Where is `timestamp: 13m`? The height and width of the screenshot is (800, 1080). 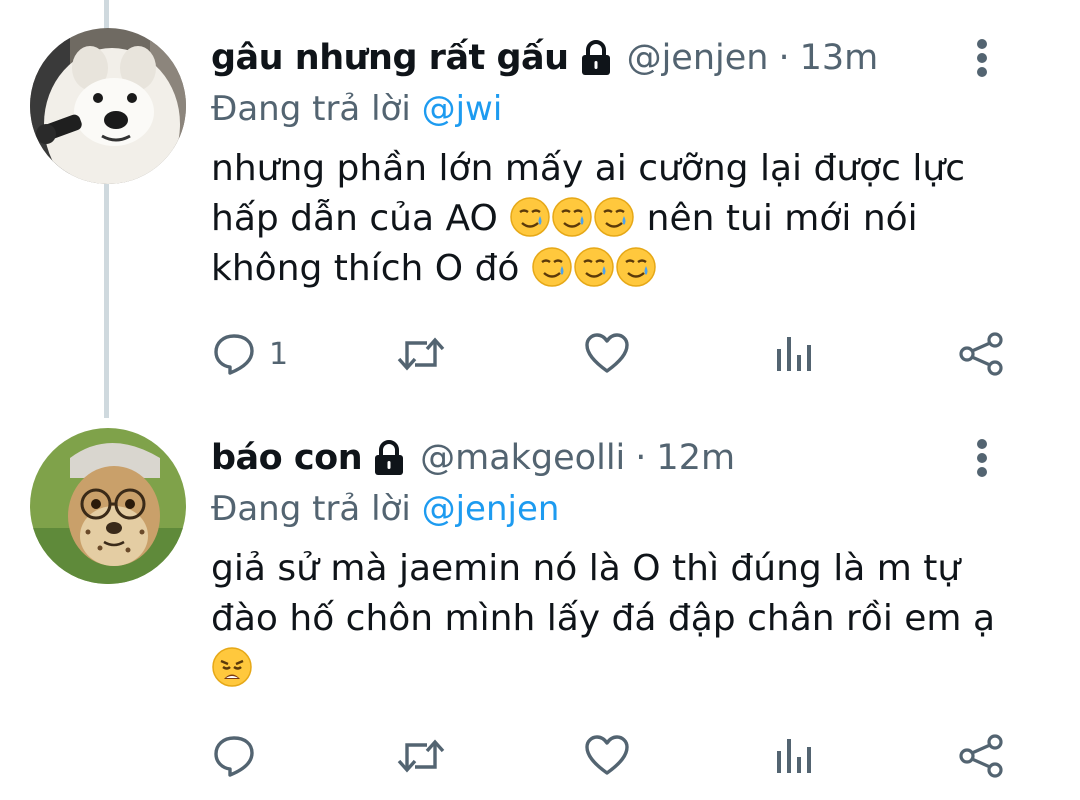
timestamp: 13m is located at coordinates (839, 58).